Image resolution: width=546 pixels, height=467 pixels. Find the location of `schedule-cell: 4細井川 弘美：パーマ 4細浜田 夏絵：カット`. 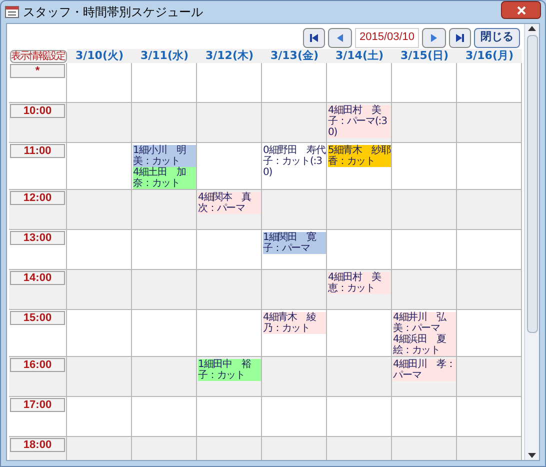

schedule-cell: 4細井川 弘美：パーマ 4細浜田 夏絵：カット is located at coordinates (424, 333).